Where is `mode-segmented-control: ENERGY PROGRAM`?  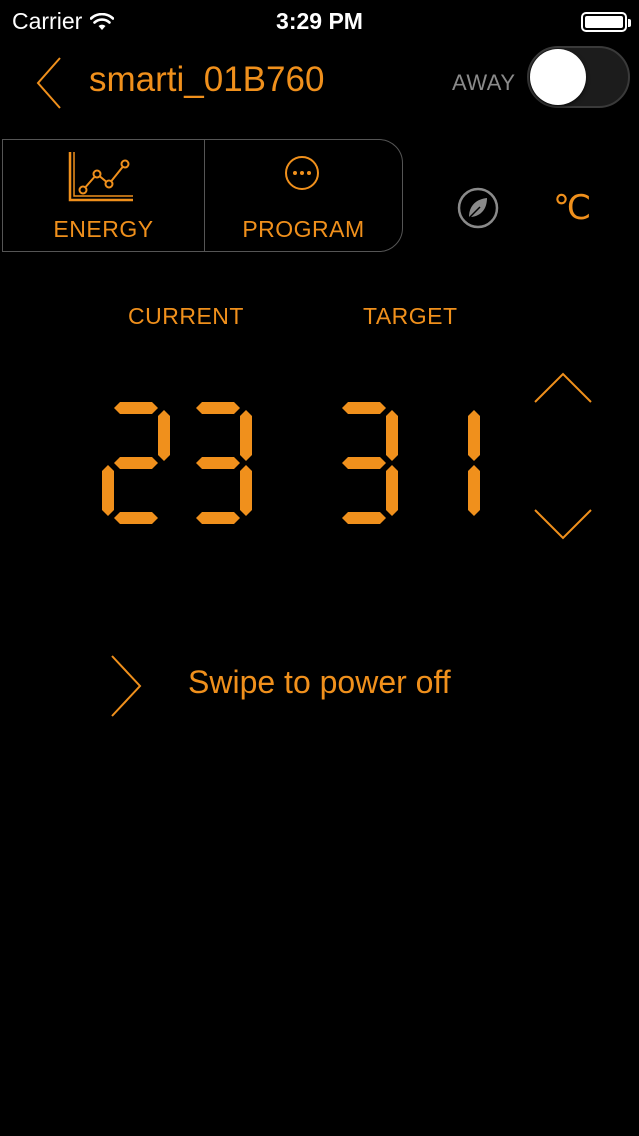 mode-segmented-control: ENERGY PROGRAM is located at coordinates (202, 195).